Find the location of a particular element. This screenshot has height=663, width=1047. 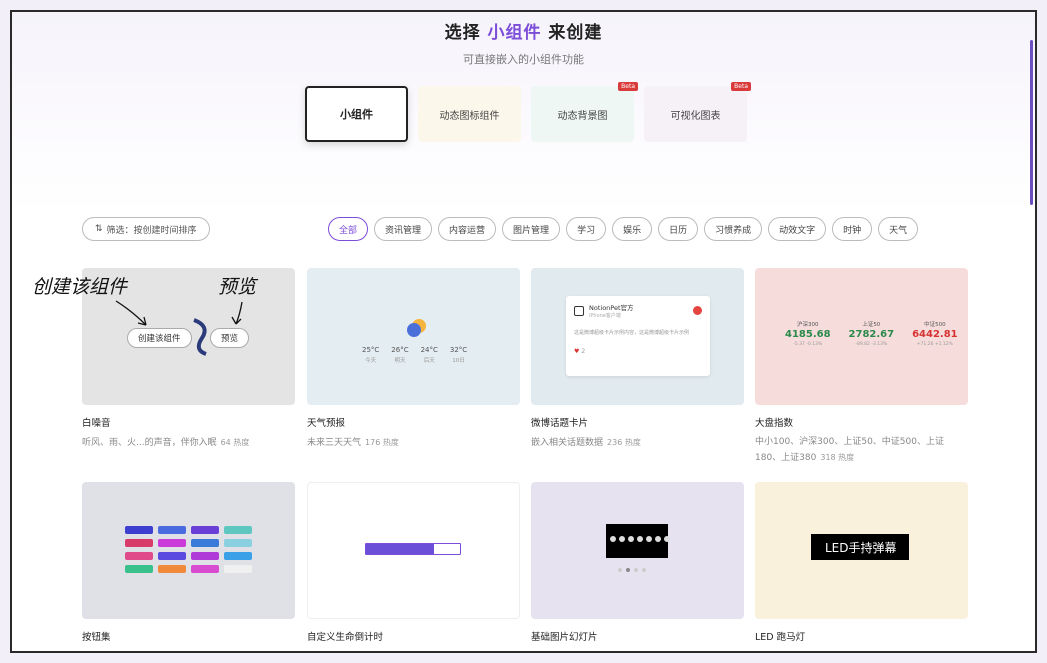

card-desc: 听风、雨、火...的声音，伴你入眠 64 热度 is located at coordinates (166, 443).